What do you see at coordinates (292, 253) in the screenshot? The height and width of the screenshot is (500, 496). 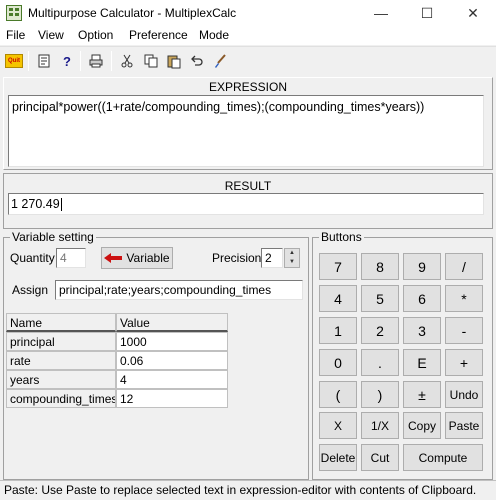 I see `spin-up-icon: ▲` at bounding box center [292, 253].